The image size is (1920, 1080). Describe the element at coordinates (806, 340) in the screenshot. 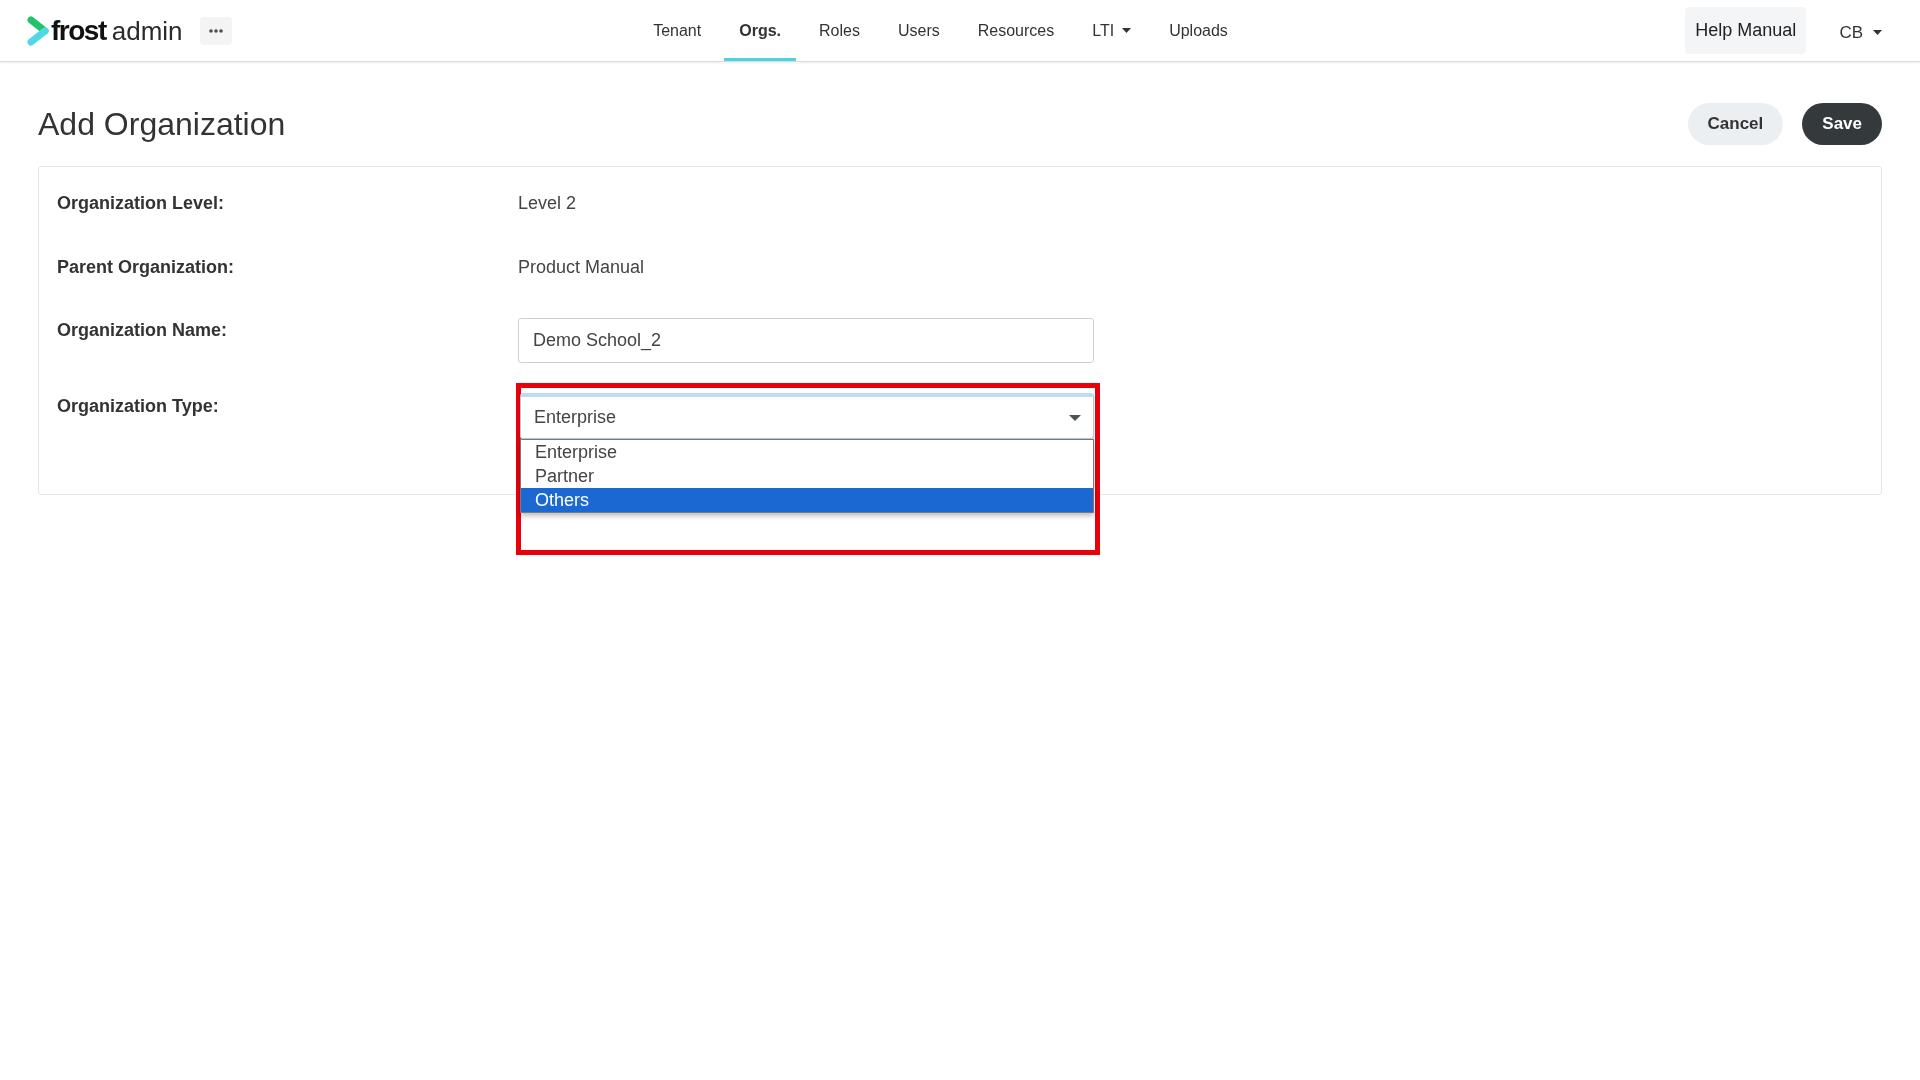

I see `text-input: Demo School_2` at that location.